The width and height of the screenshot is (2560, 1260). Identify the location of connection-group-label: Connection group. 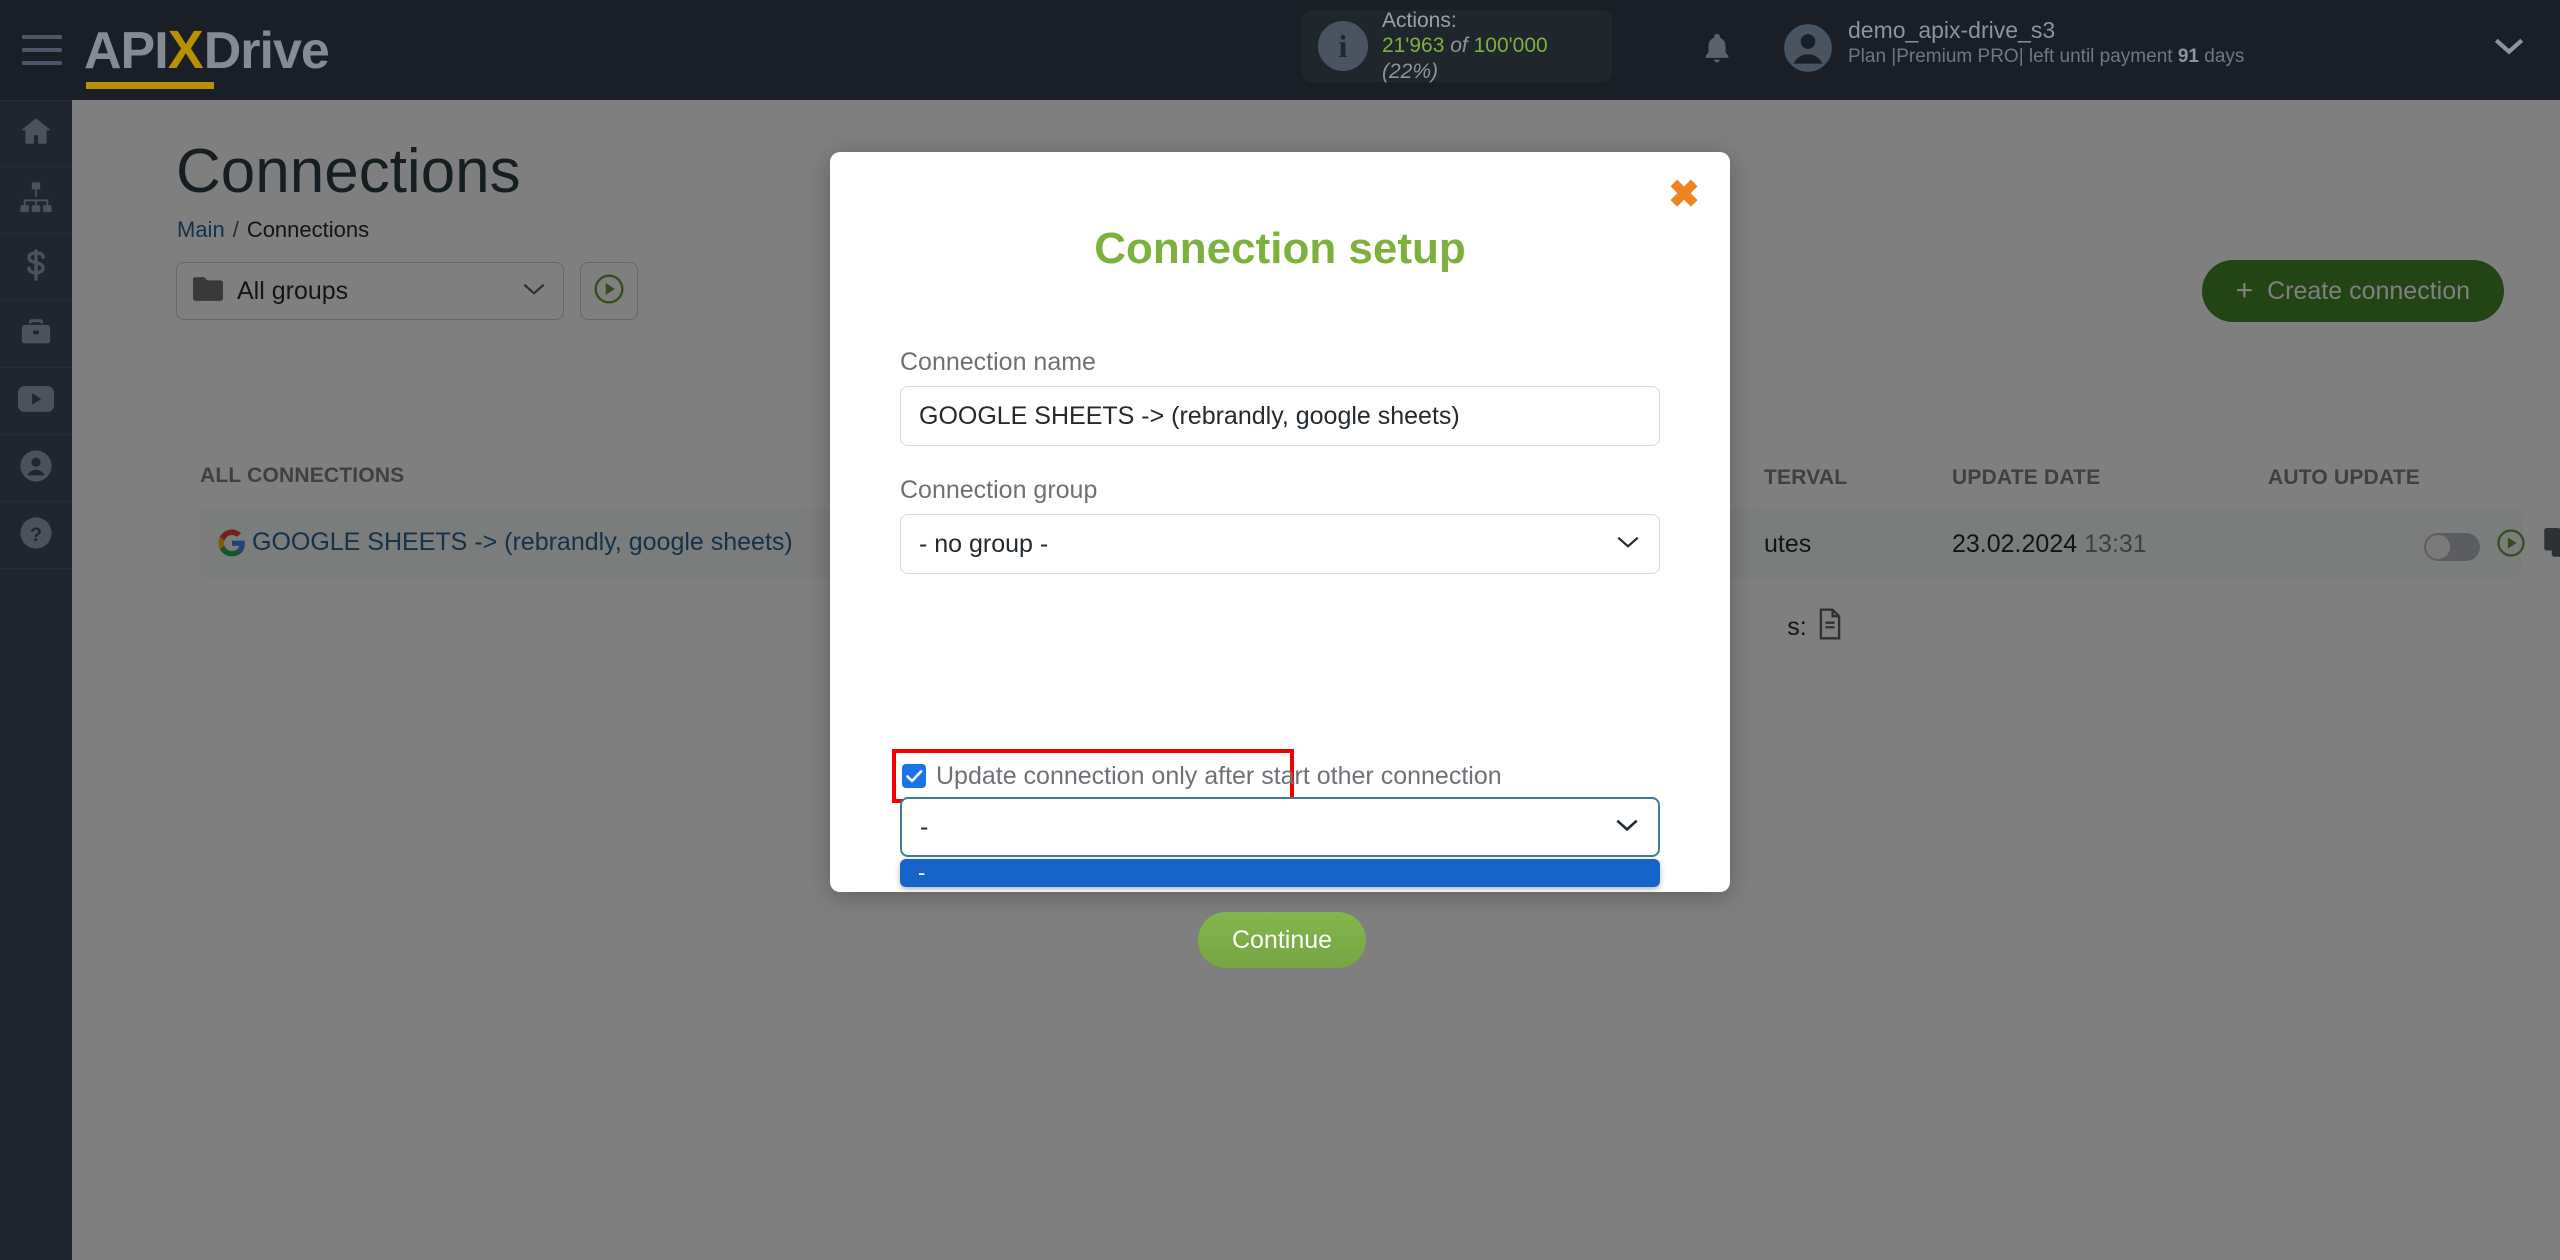
(999, 490).